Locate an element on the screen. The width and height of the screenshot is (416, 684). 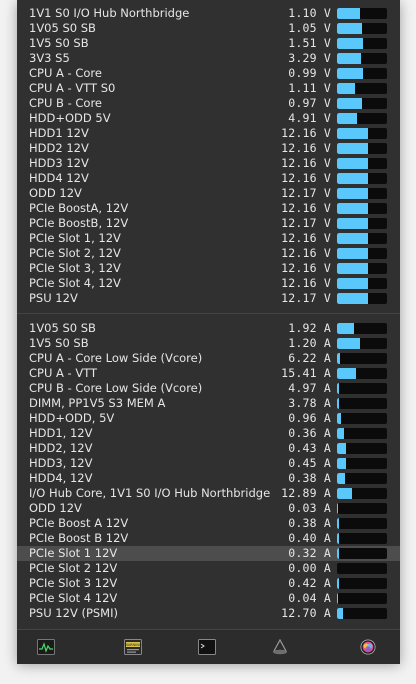
voltage-value: 0.97 V is located at coordinates (309, 103).